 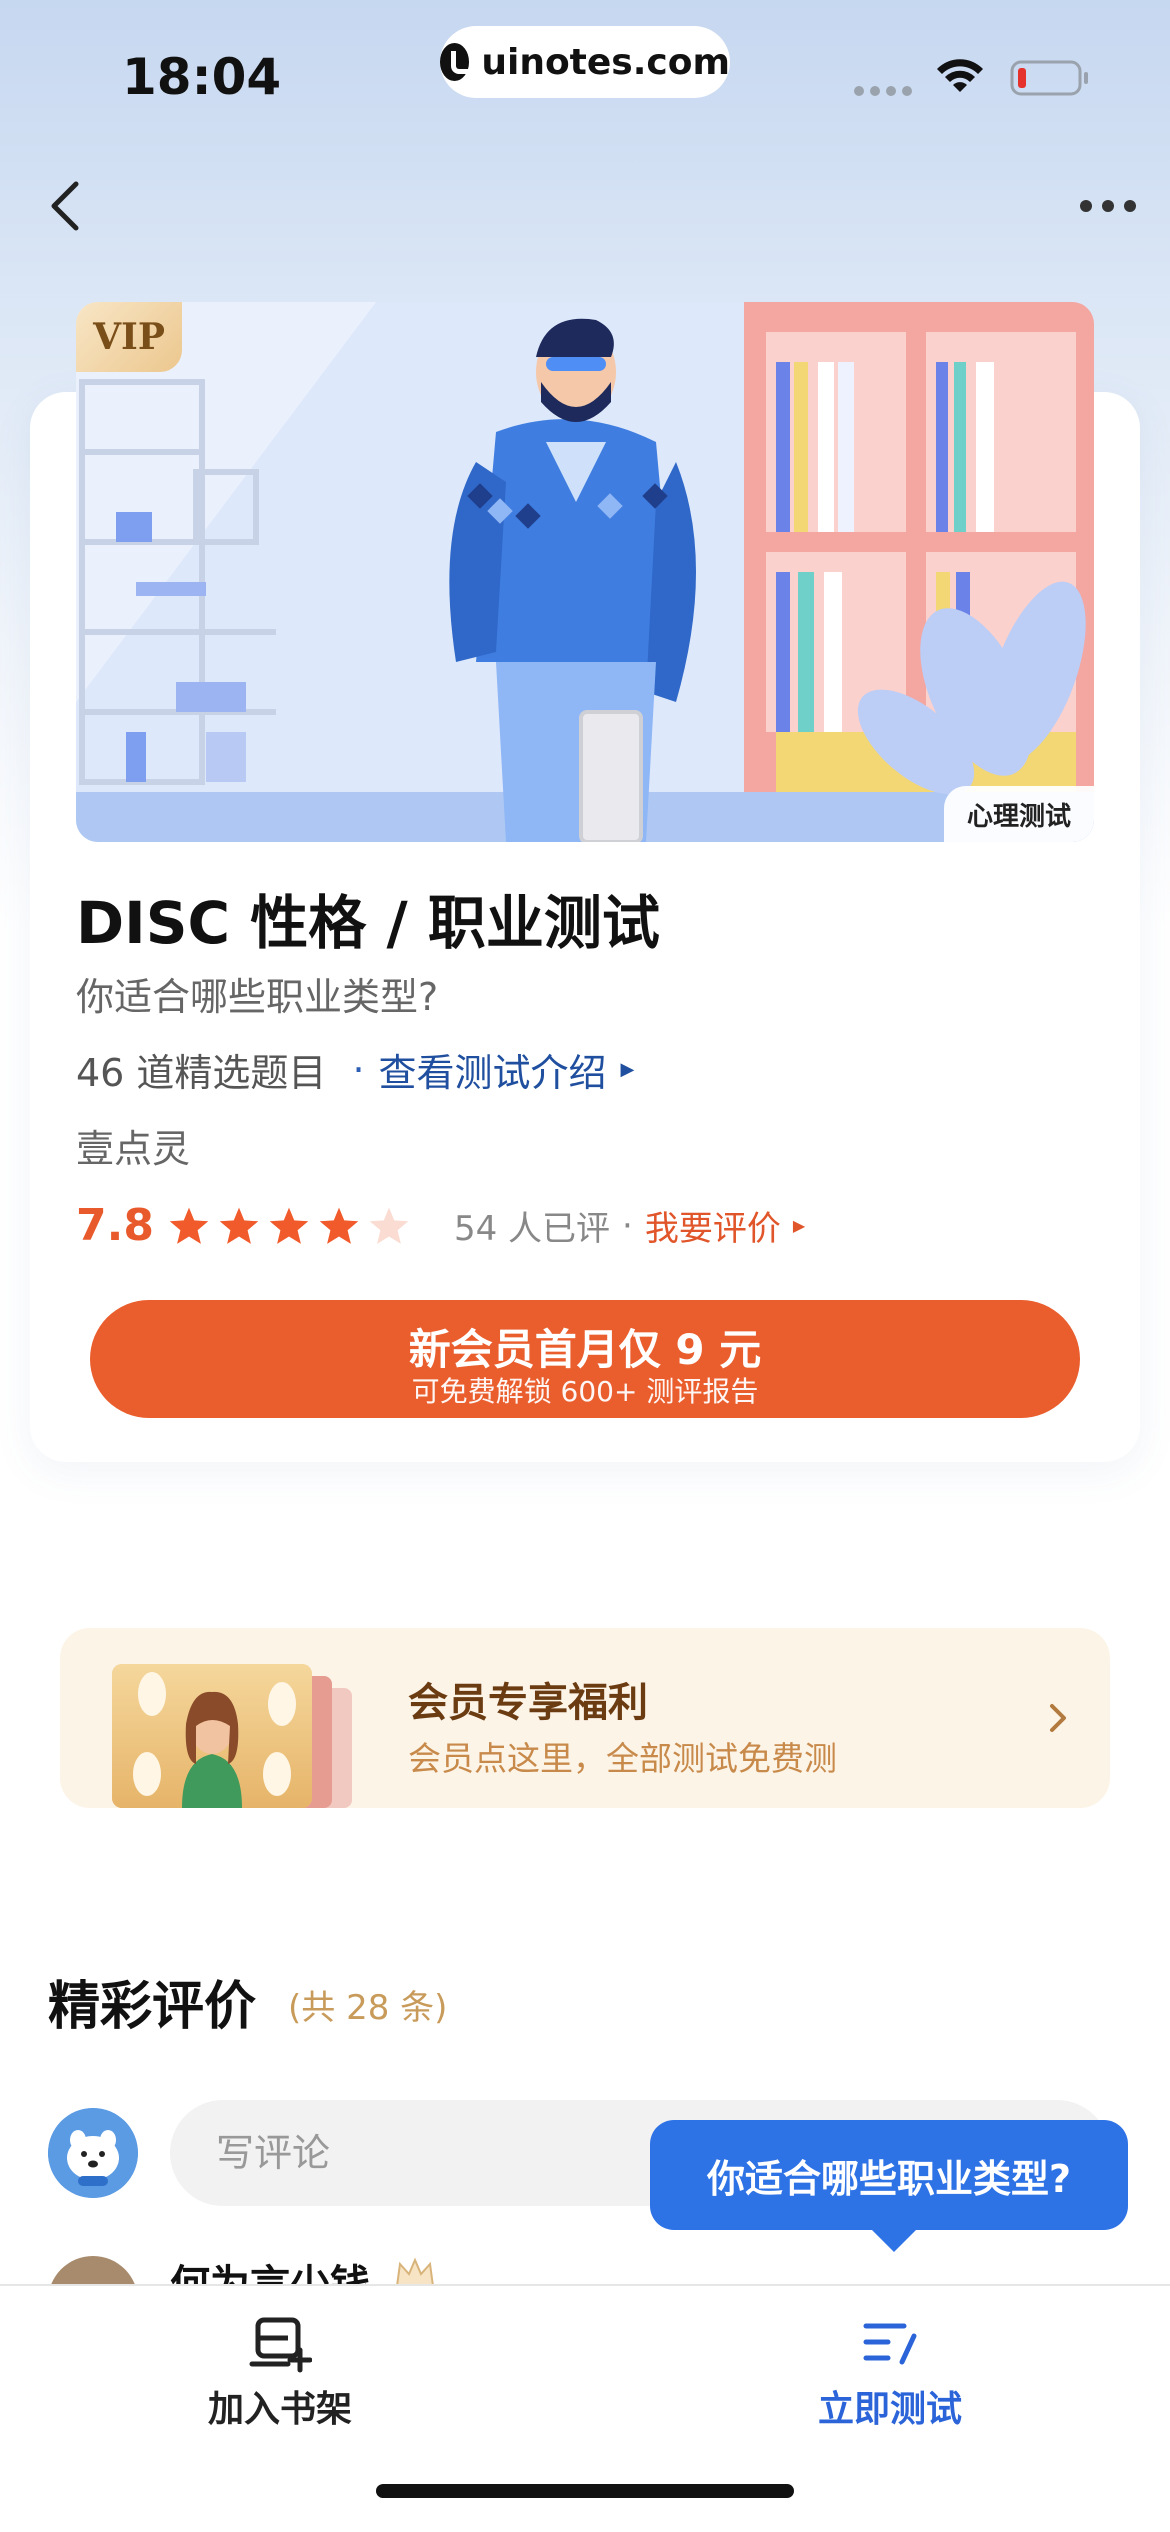 I want to click on url-text: uinotes.com, so click(x=605, y=62).